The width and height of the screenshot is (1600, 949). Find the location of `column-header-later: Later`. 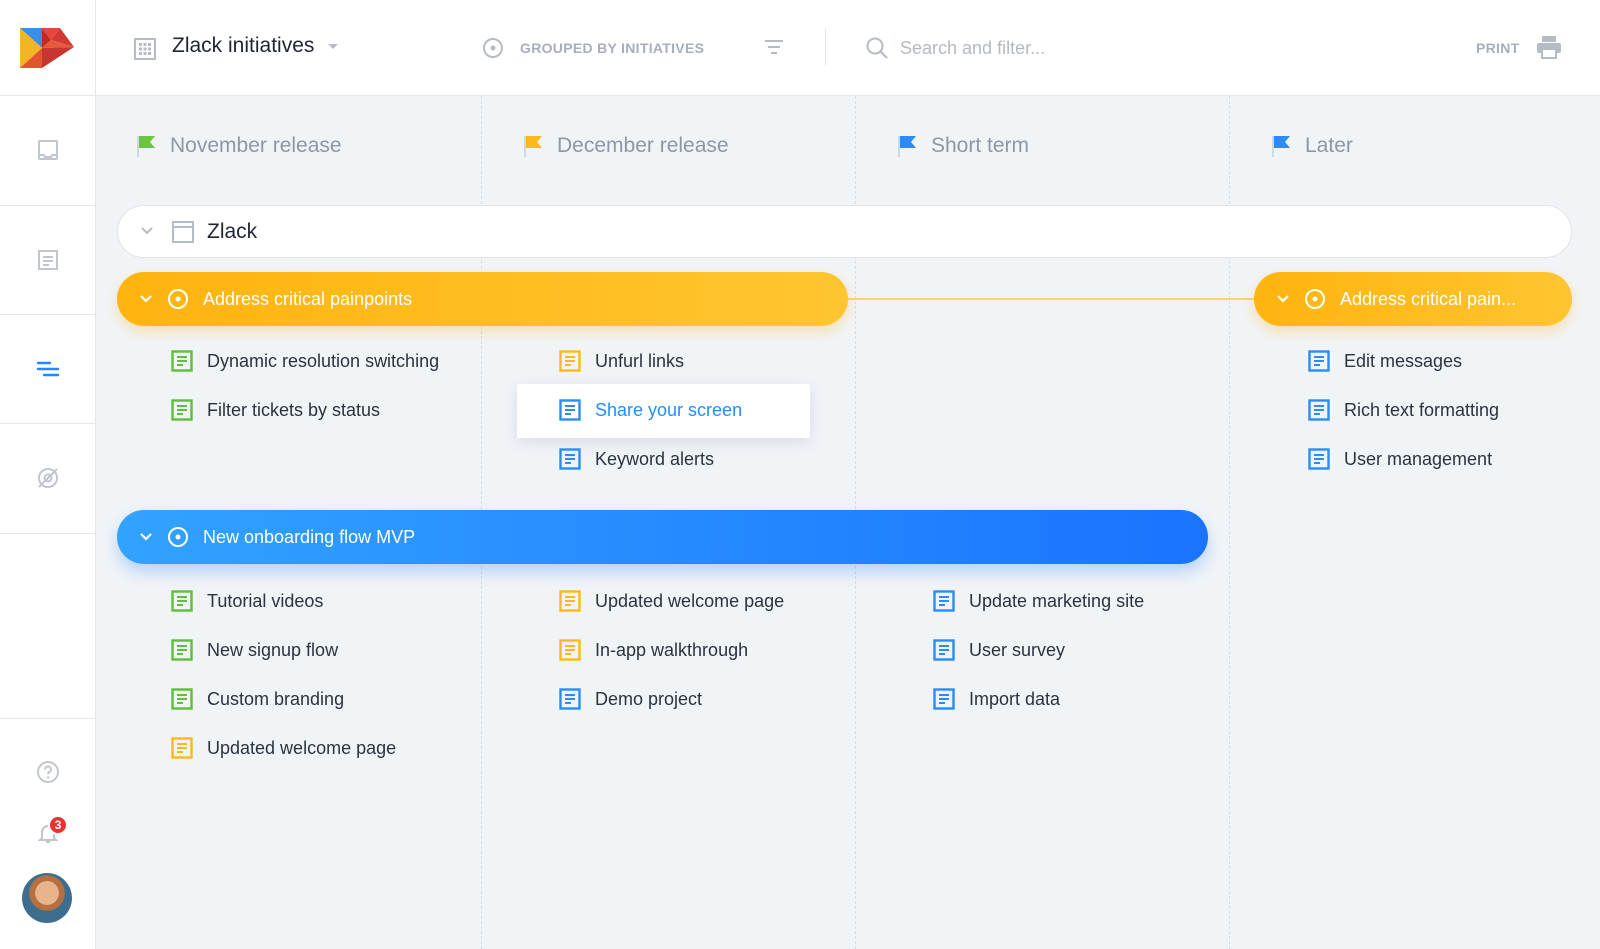

column-header-later: Later is located at coordinates (1312, 146).